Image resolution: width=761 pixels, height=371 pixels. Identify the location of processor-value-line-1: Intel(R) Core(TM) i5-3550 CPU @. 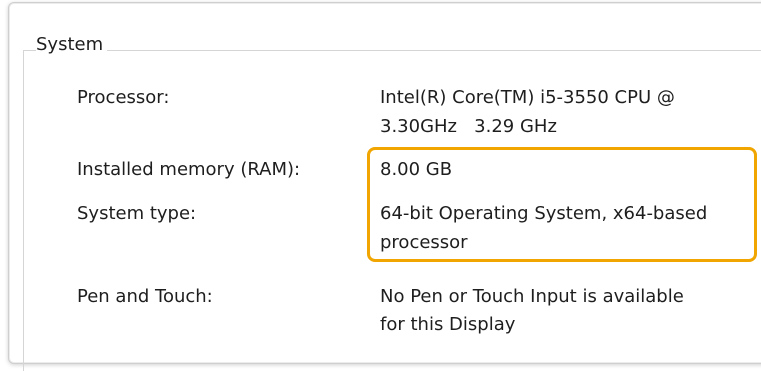
(527, 97).